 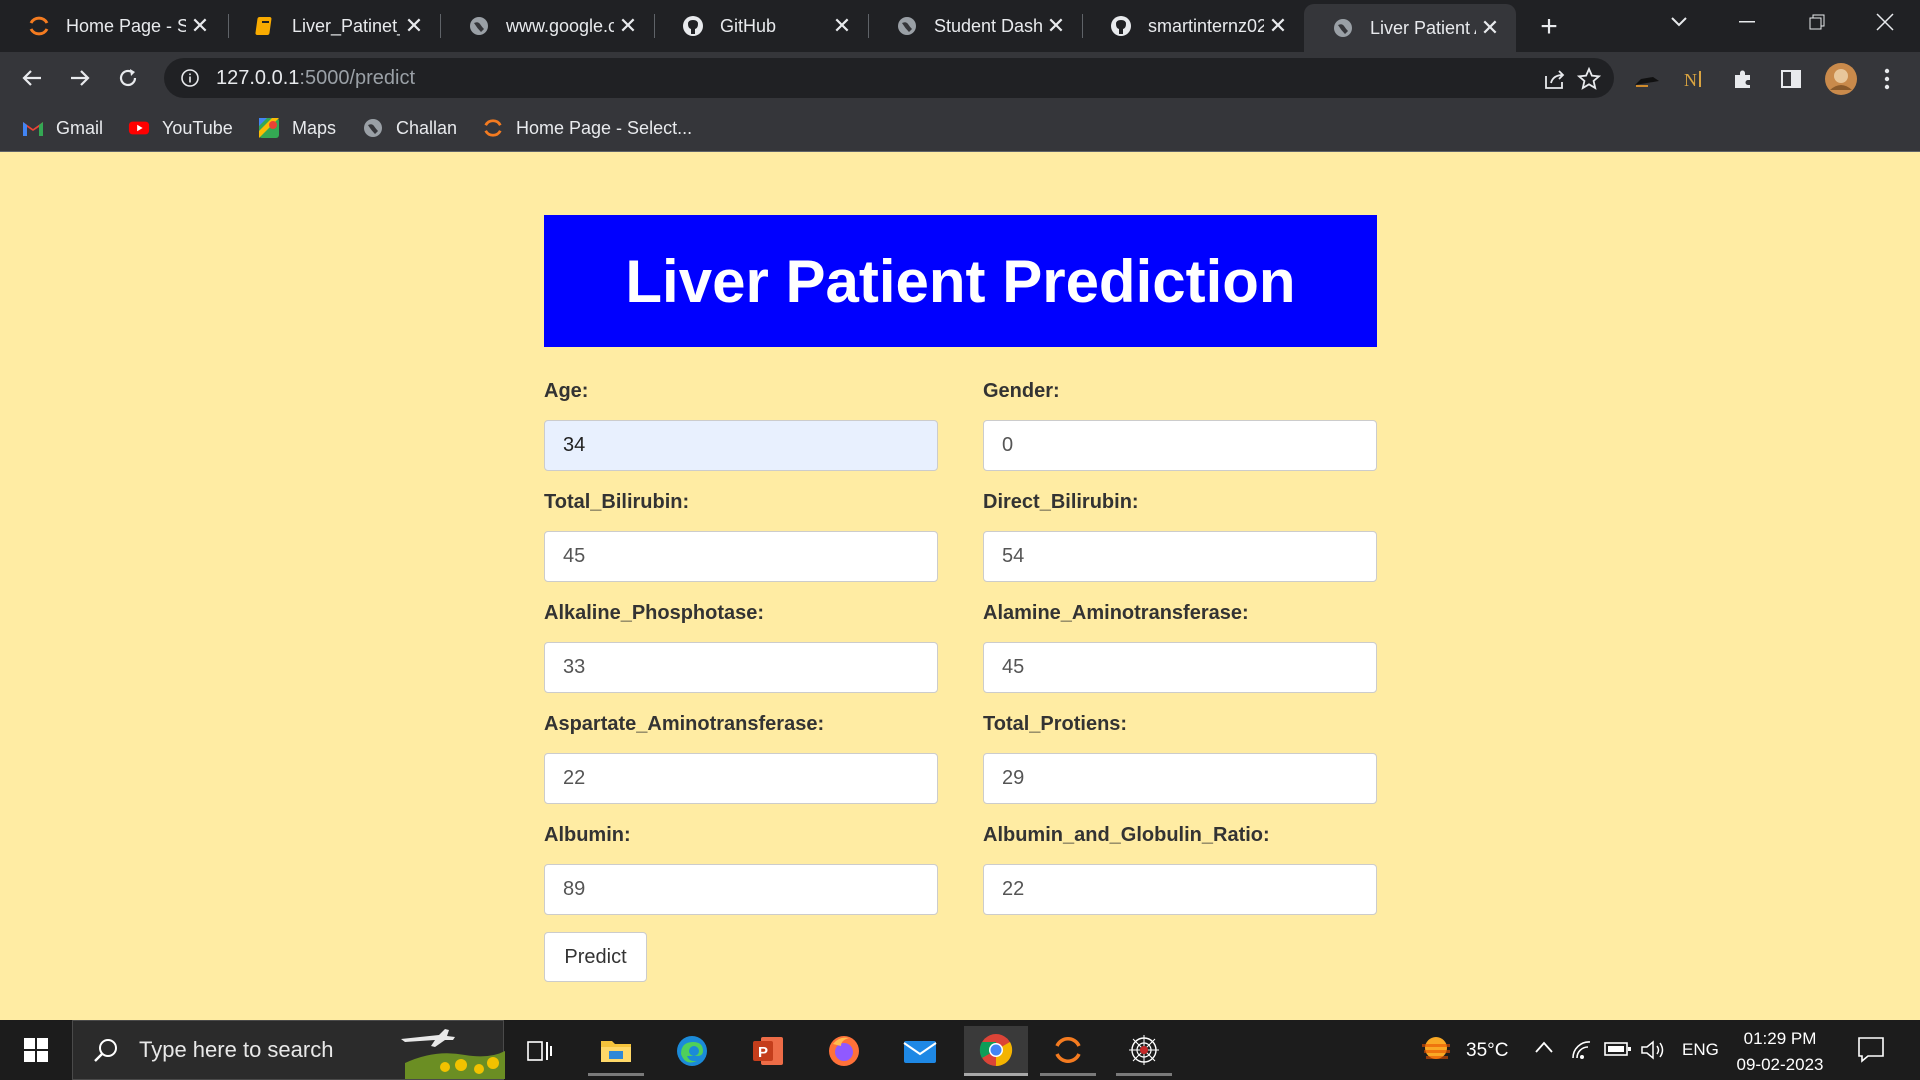 What do you see at coordinates (1817, 22) in the screenshot?
I see `restore-icon` at bounding box center [1817, 22].